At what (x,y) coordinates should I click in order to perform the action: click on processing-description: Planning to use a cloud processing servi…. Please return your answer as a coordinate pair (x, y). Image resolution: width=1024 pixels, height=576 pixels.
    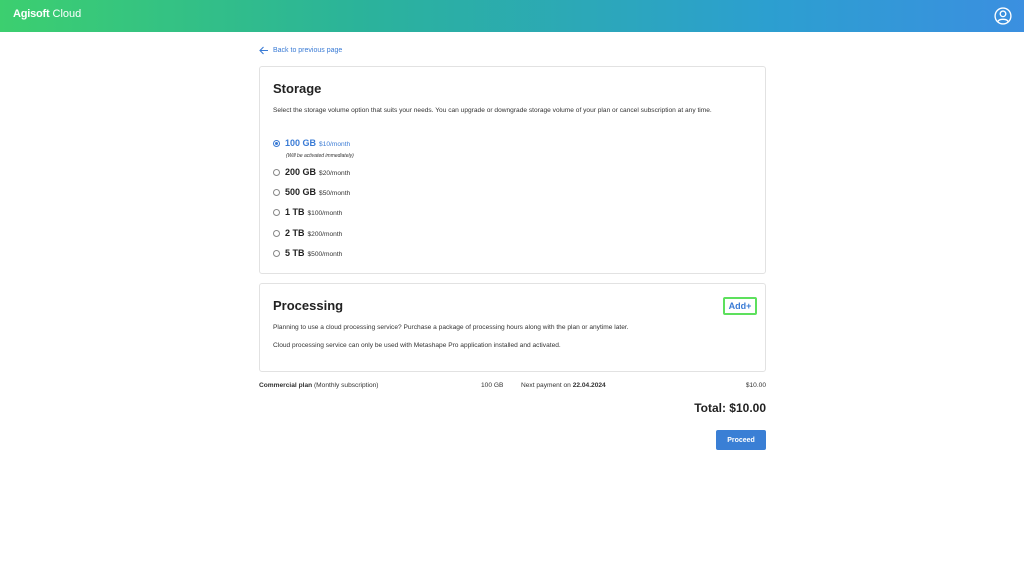
    Looking at the image, I should click on (451, 327).